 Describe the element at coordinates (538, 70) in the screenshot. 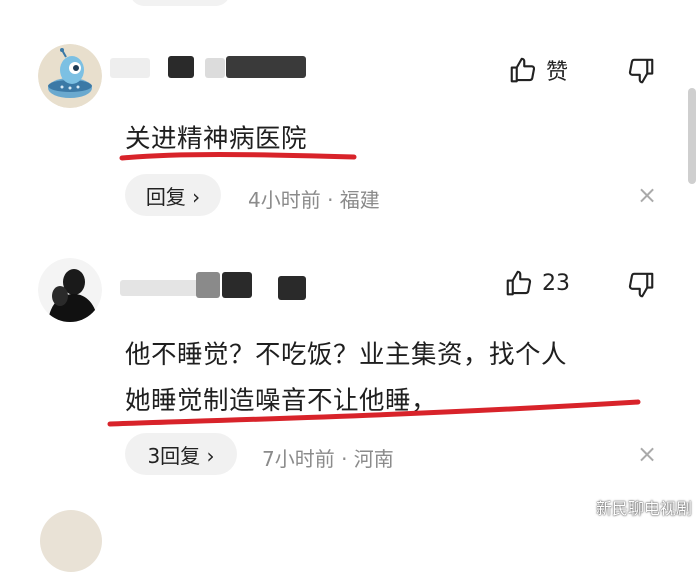

I see `like-button: 赞` at that location.